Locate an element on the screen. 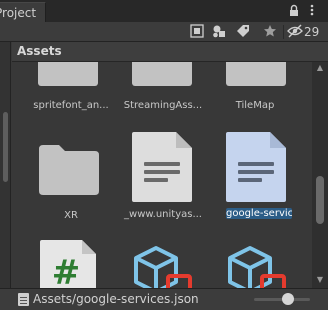 Image resolution: width=328 pixels, height=310 pixels. icon-size-slider-handle is located at coordinates (287, 299).